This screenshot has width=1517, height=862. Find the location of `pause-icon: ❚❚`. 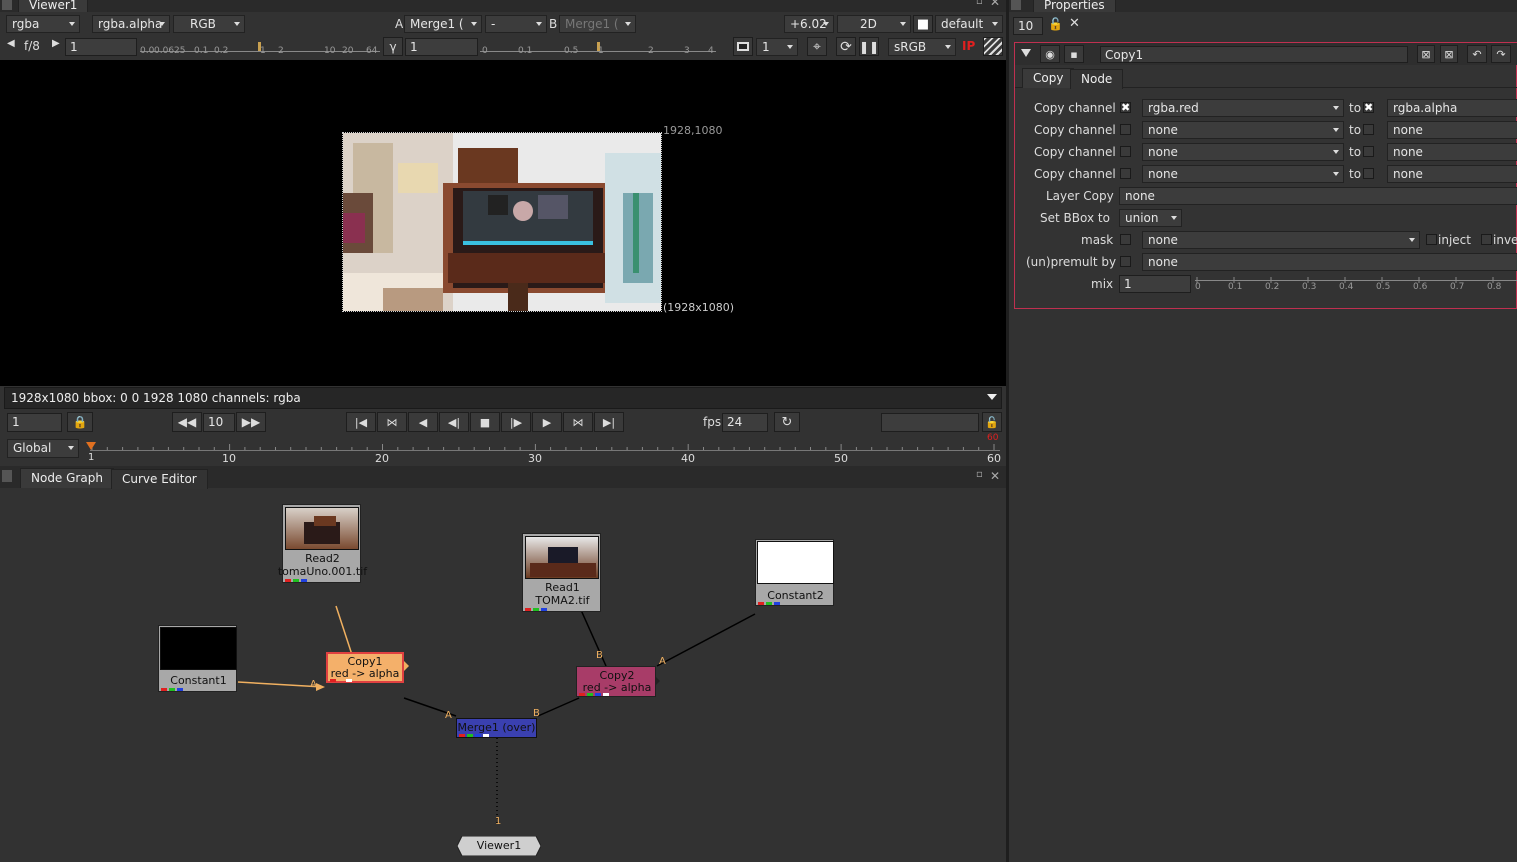

pause-icon: ❚❚ is located at coordinates (869, 46).